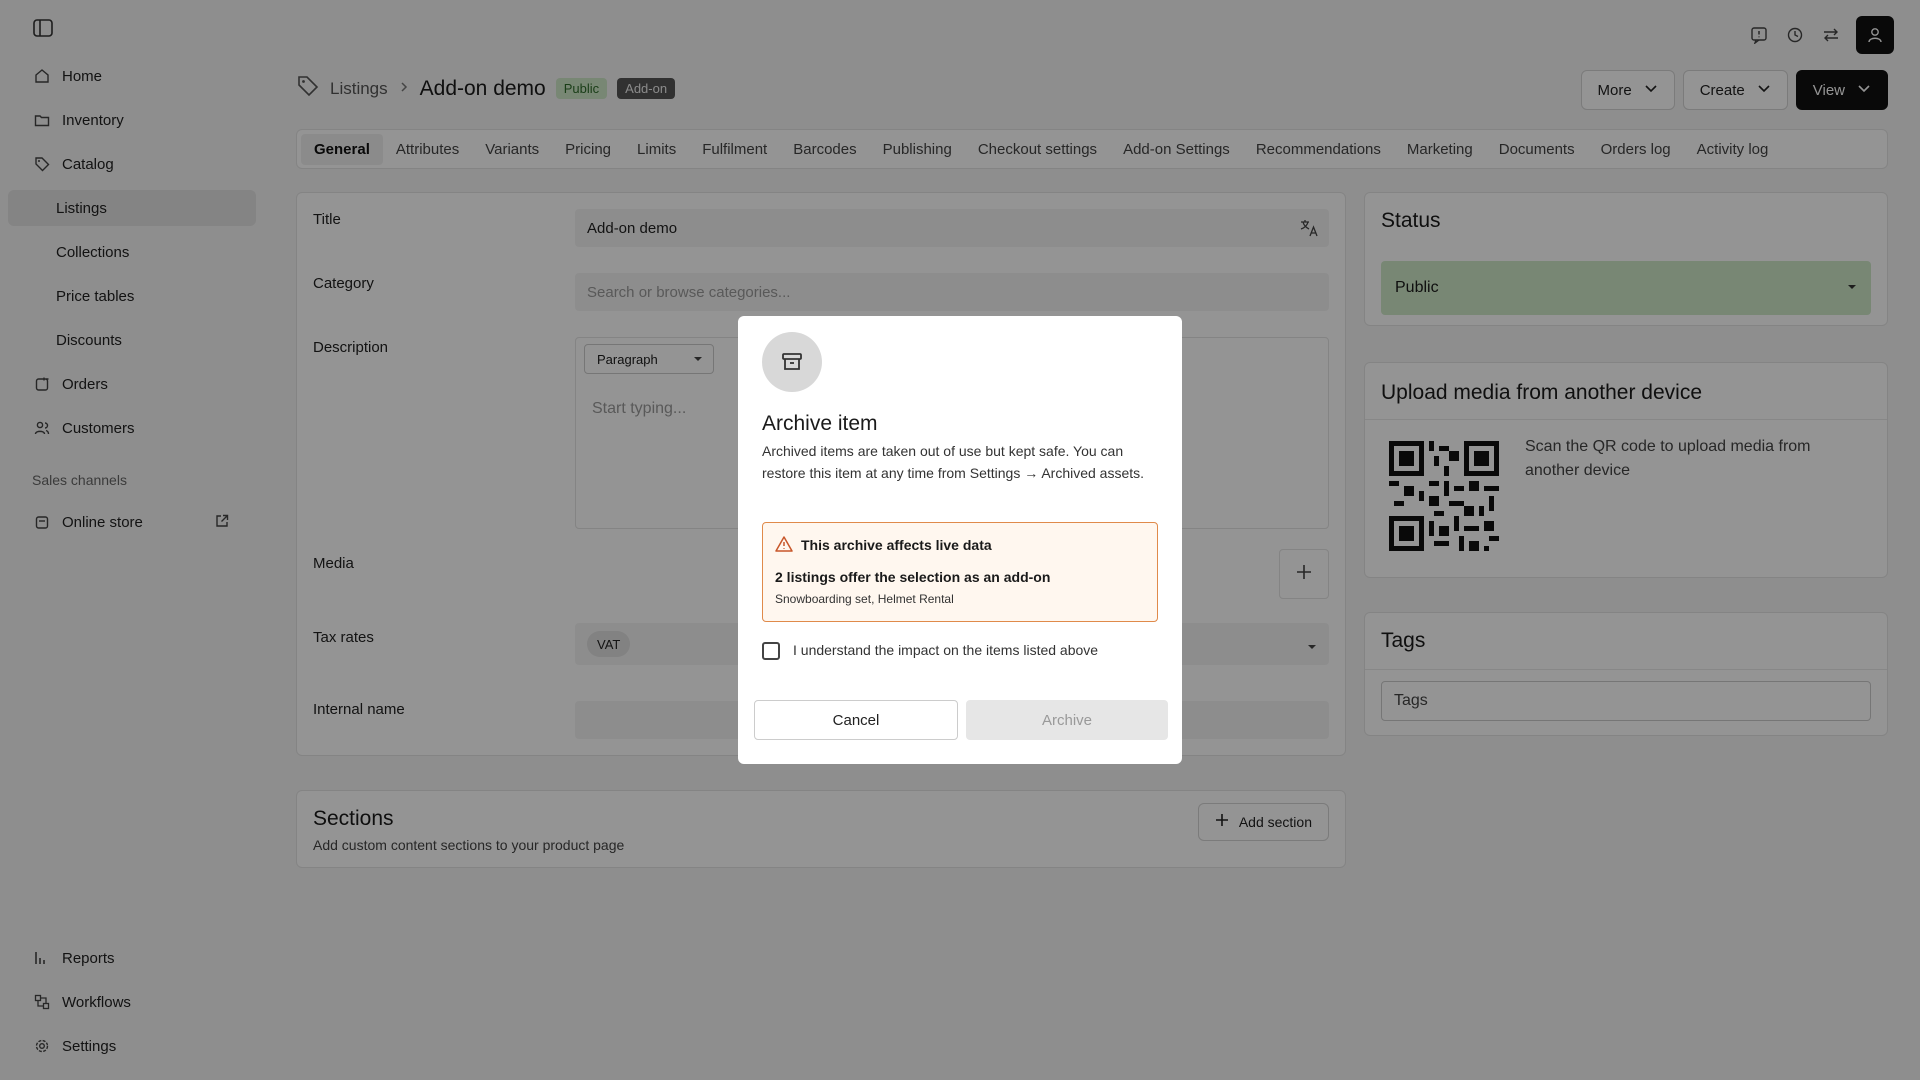 Image resolution: width=1920 pixels, height=1080 pixels. Describe the element at coordinates (771, 651) in the screenshot. I see `understand-checkbox` at that location.